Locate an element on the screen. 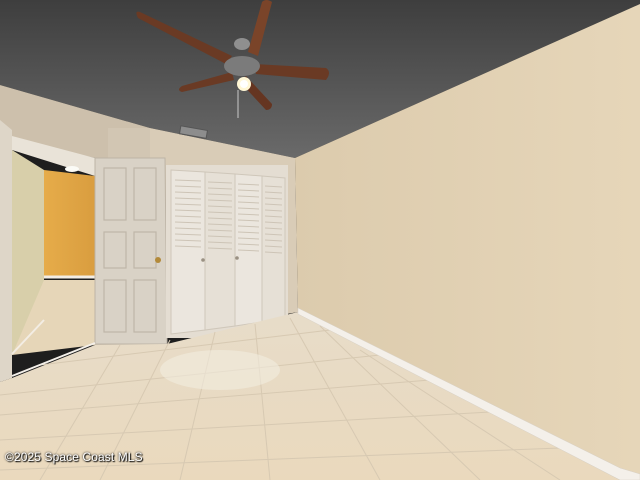 This screenshot has height=480, width=640. door-knob is located at coordinates (158, 260).